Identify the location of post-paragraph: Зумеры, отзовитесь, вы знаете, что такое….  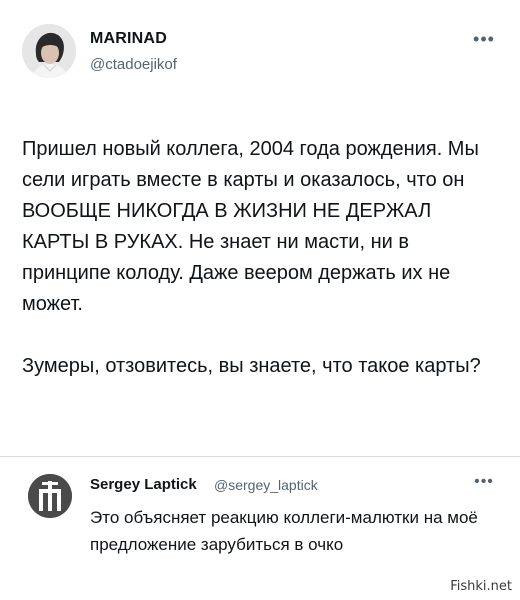
(251, 366).